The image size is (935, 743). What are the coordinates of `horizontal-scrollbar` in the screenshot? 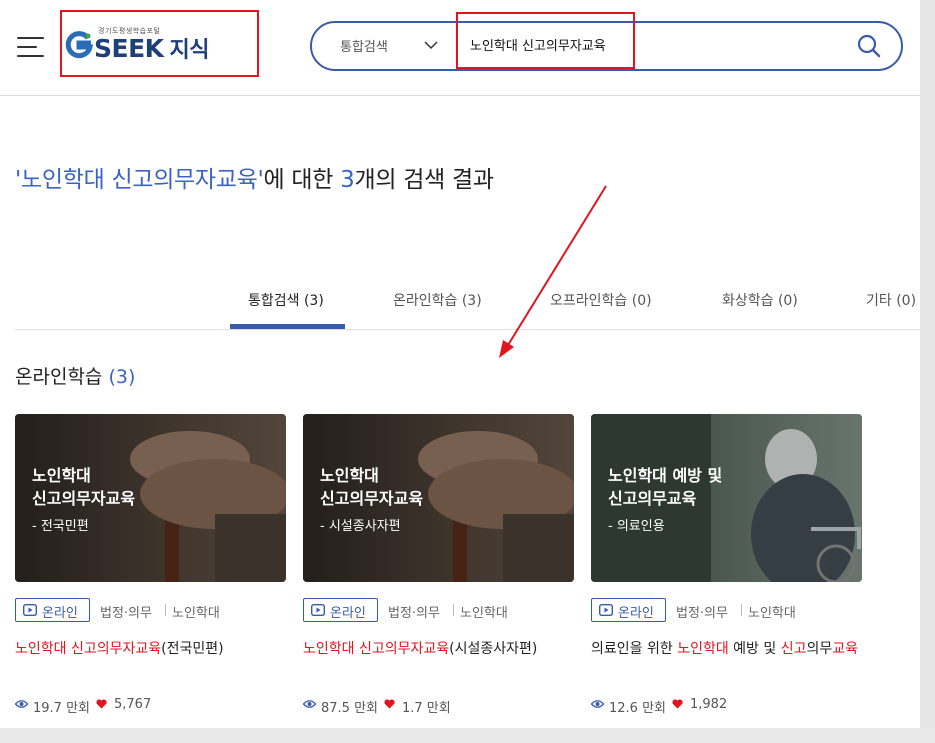 It's located at (467, 735).